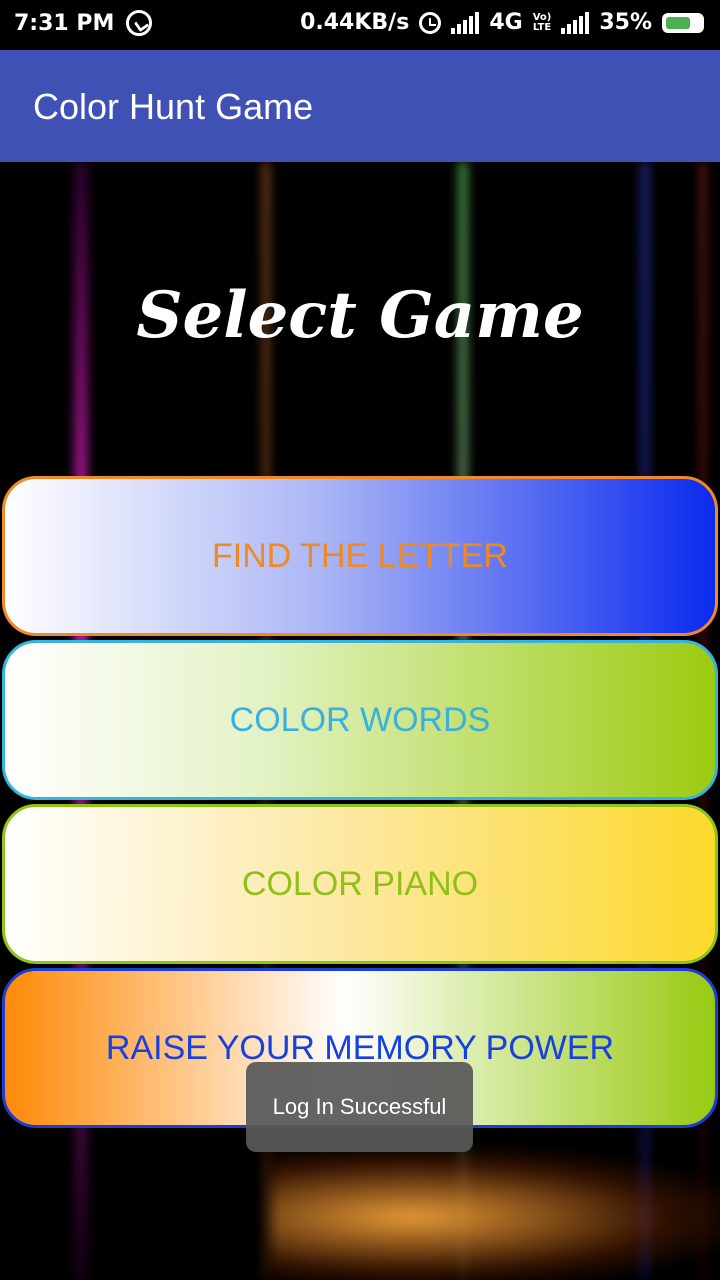  I want to click on status-bar: 7:31 PM 0.44KB/s 4G Vo) LTE 35%, so click(360, 25).